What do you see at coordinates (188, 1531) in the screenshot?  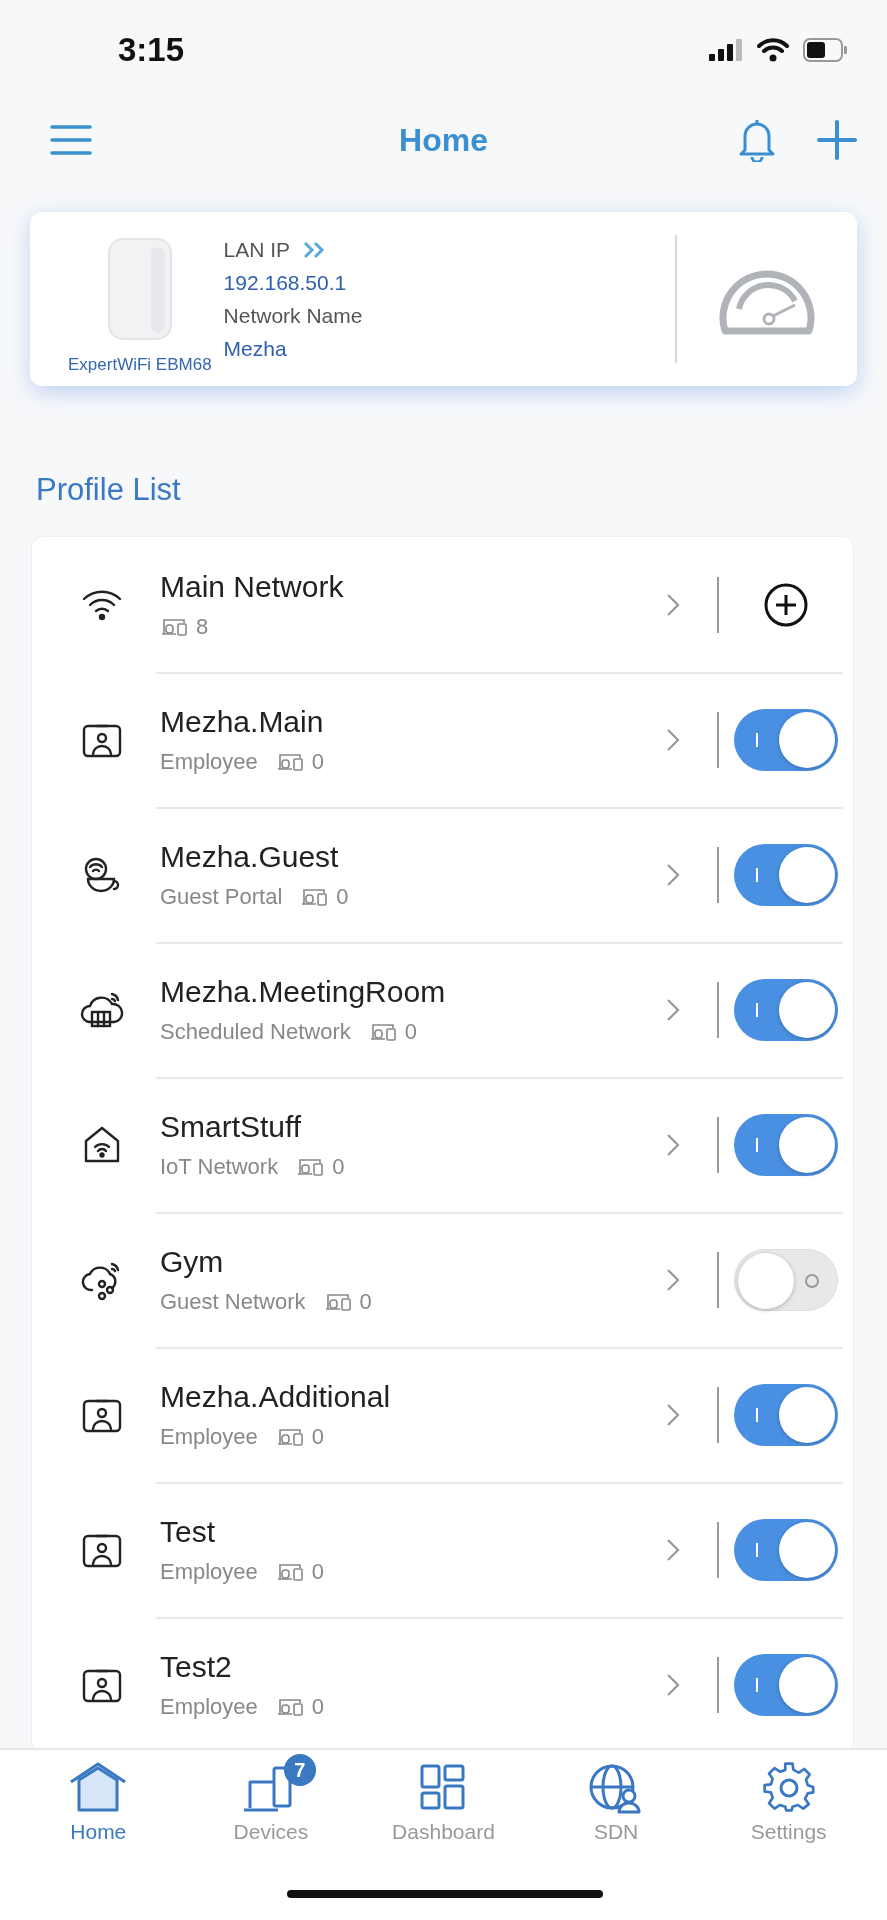 I see `profile-name: Test` at bounding box center [188, 1531].